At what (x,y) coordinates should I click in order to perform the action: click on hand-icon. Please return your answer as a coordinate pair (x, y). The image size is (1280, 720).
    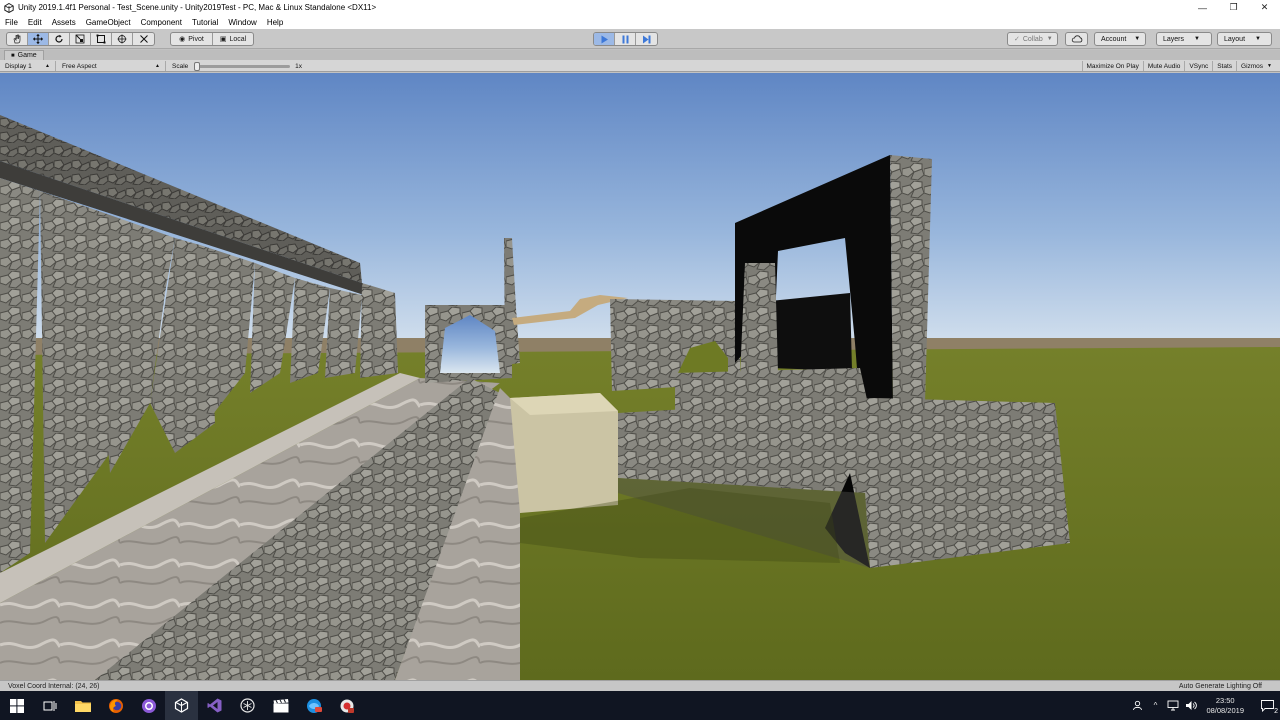
    Looking at the image, I should click on (17, 39).